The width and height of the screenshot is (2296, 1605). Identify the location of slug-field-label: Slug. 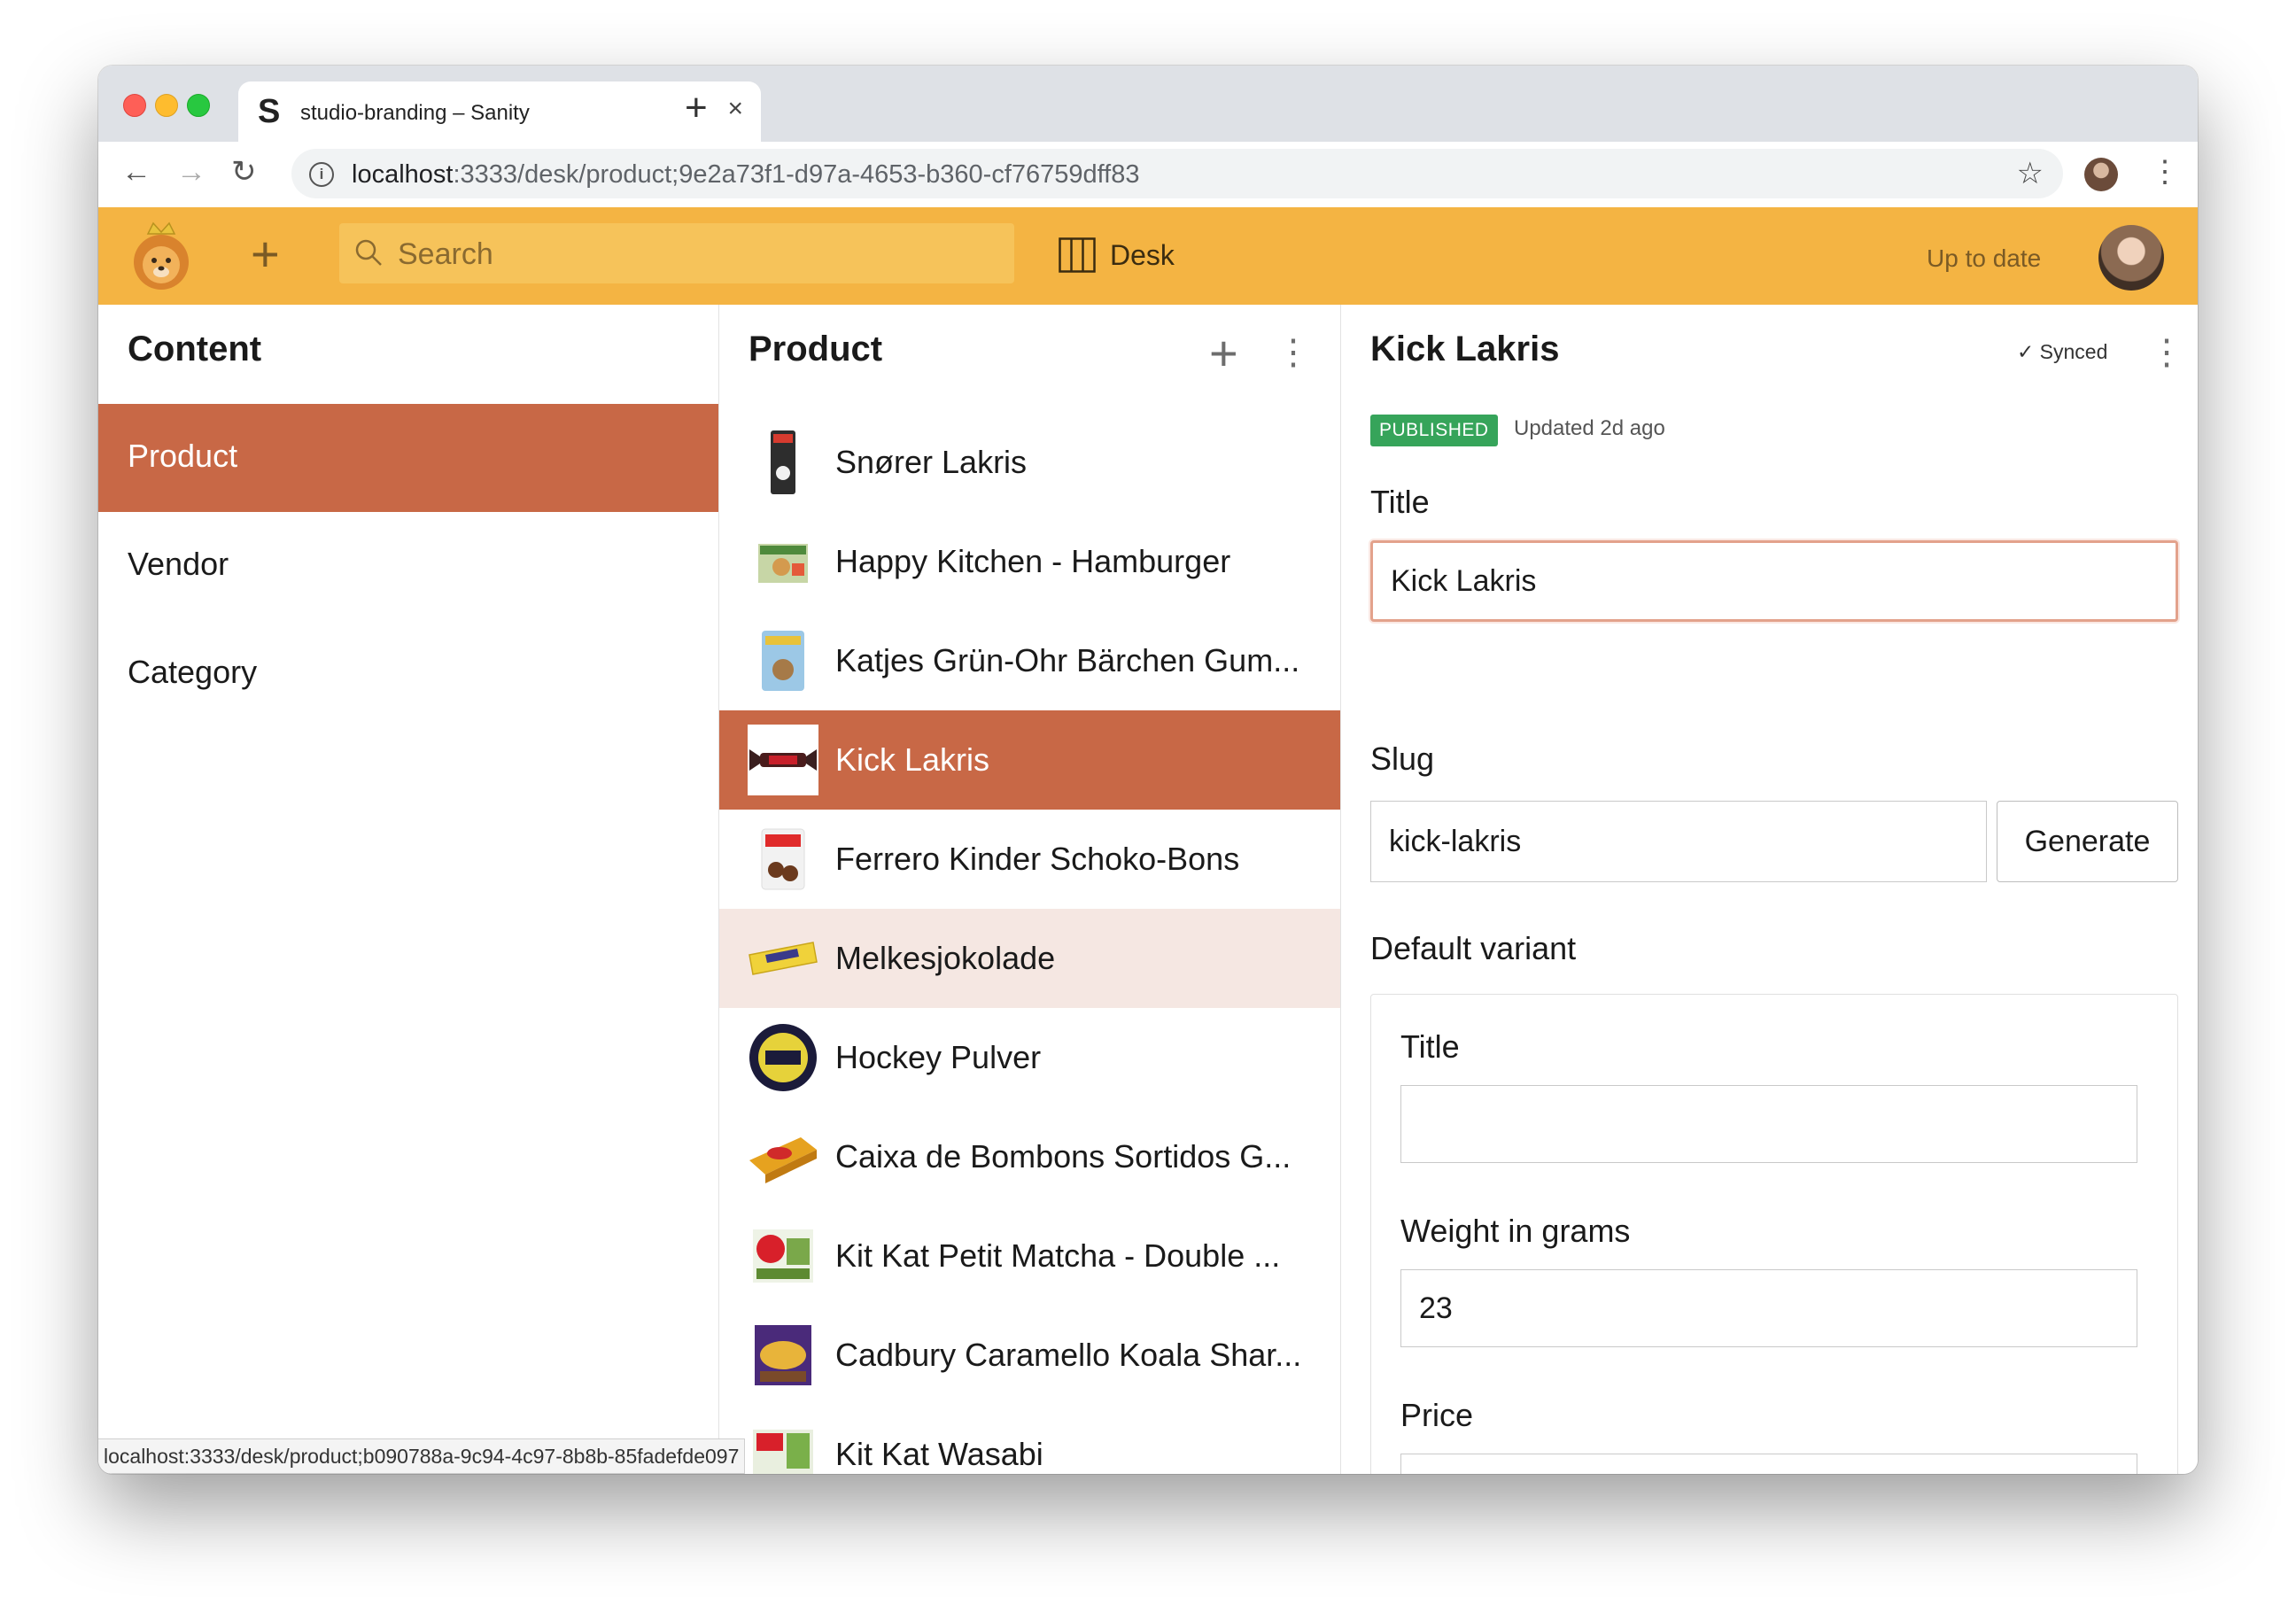
(1403, 758).